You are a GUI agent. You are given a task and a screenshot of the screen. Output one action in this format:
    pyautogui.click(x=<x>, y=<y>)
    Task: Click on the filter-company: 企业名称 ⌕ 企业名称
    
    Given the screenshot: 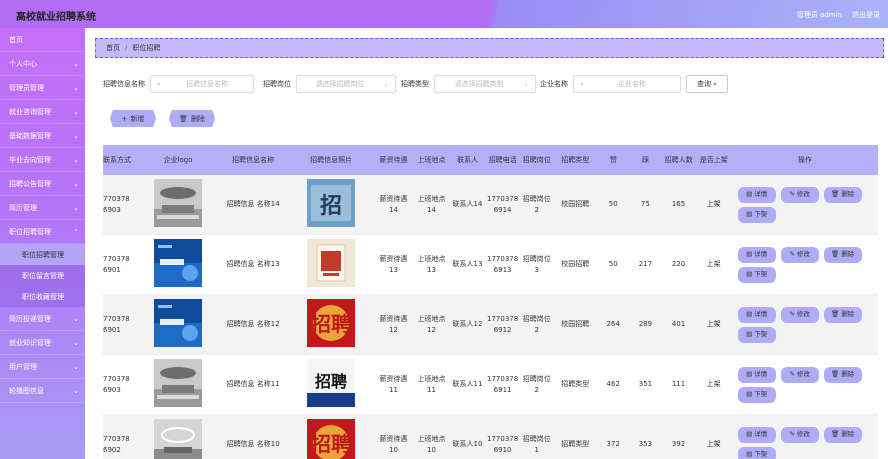 What is the action you would take?
    pyautogui.click(x=610, y=84)
    